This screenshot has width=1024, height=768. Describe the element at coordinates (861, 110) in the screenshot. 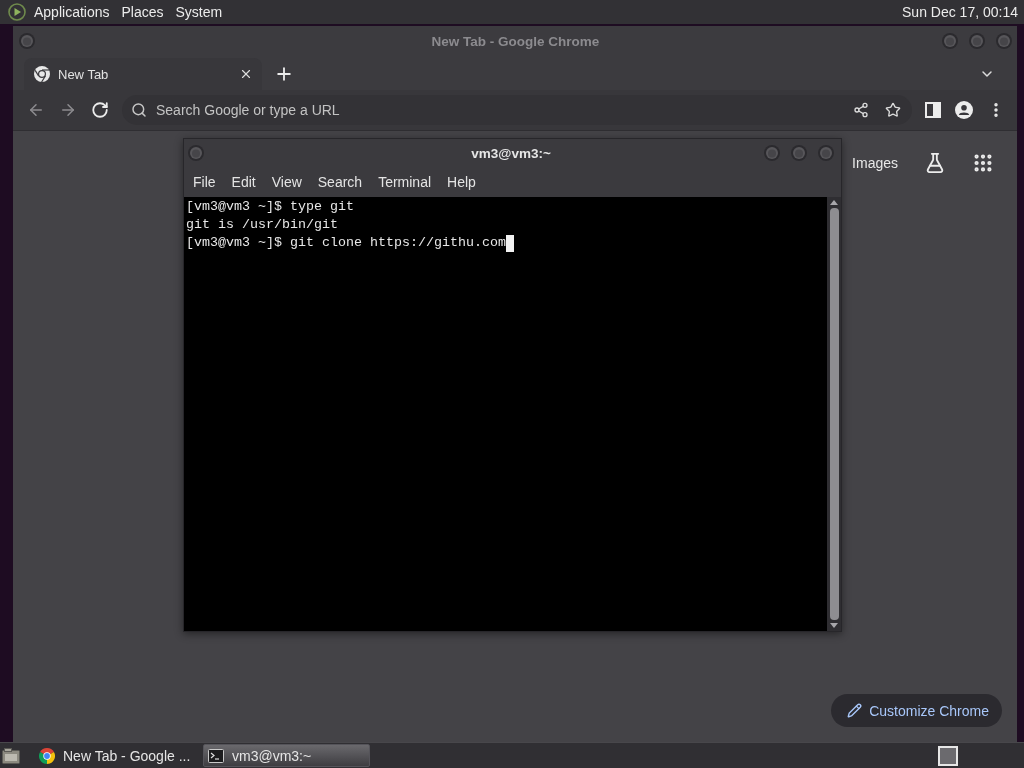

I see `share-icon` at that location.